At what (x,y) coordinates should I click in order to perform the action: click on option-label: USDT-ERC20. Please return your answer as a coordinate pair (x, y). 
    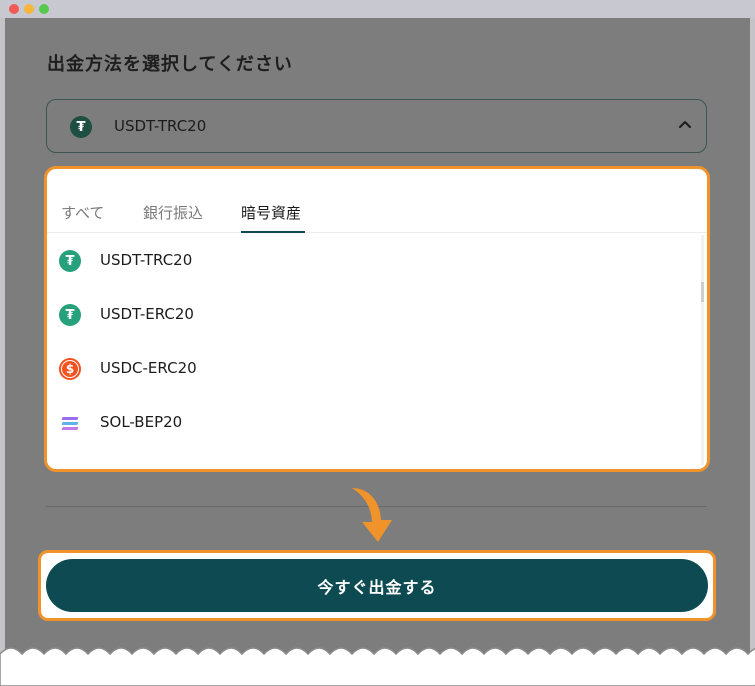
    Looking at the image, I should click on (147, 314).